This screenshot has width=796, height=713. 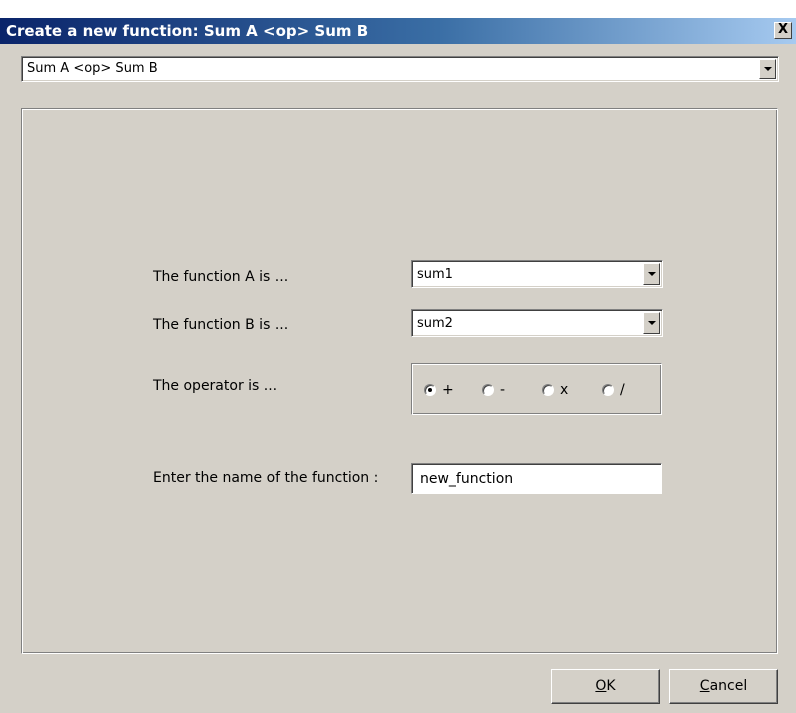 I want to click on window-title: Create a new function: Sum A <op> Sum B, so click(x=187, y=31).